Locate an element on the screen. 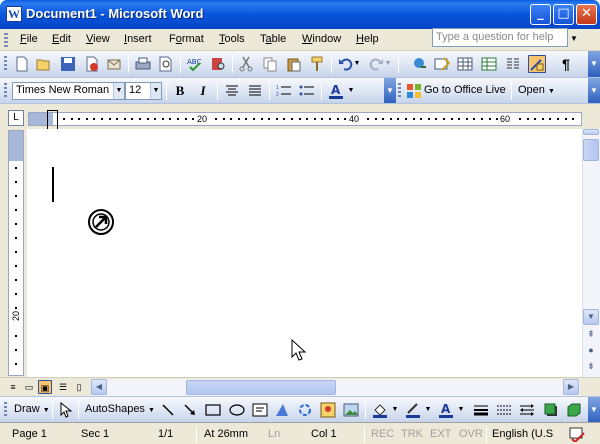 This screenshot has height=444, width=600. menu-help: Help is located at coordinates (367, 39).